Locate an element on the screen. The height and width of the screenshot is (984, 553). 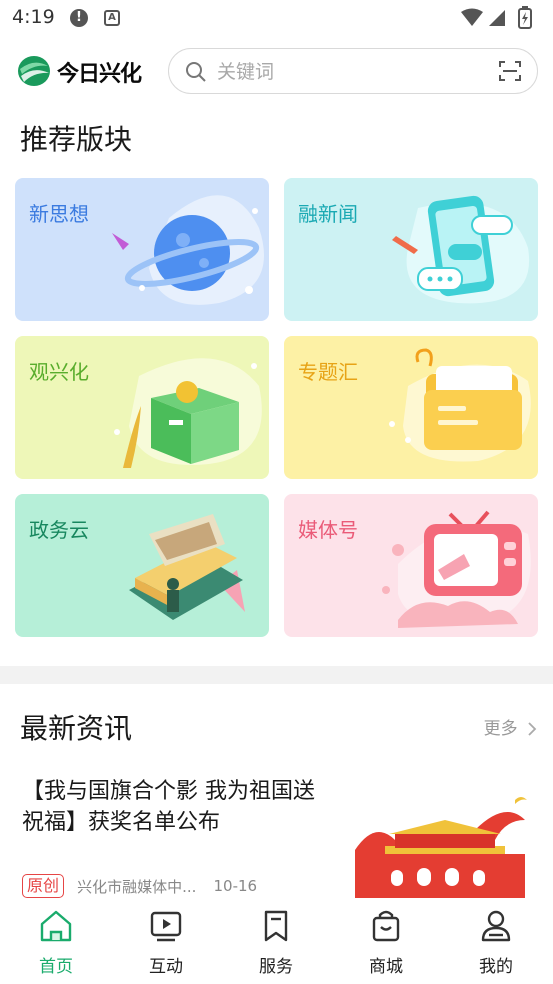
nav-label: 我的 is located at coordinates (496, 967).